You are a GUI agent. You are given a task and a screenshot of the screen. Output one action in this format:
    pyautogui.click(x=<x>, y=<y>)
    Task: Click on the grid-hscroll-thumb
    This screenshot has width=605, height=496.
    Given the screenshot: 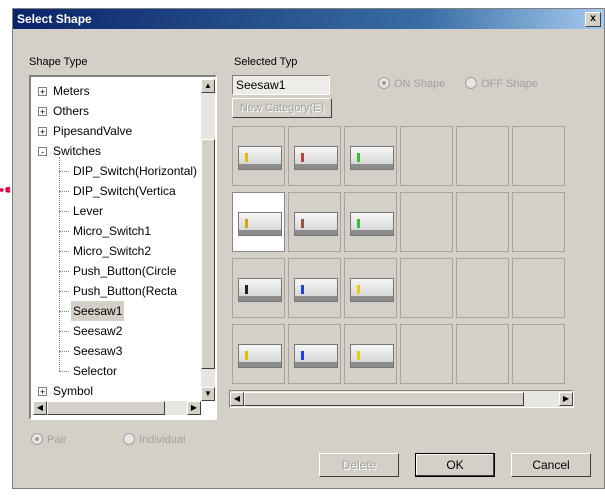 What is the action you would take?
    pyautogui.click(x=384, y=399)
    